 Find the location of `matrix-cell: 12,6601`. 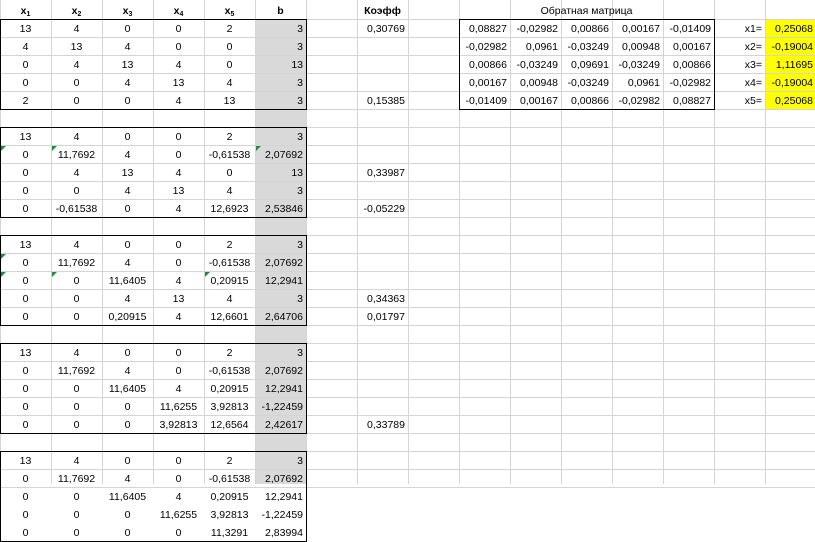

matrix-cell: 12,6601 is located at coordinates (229, 317).